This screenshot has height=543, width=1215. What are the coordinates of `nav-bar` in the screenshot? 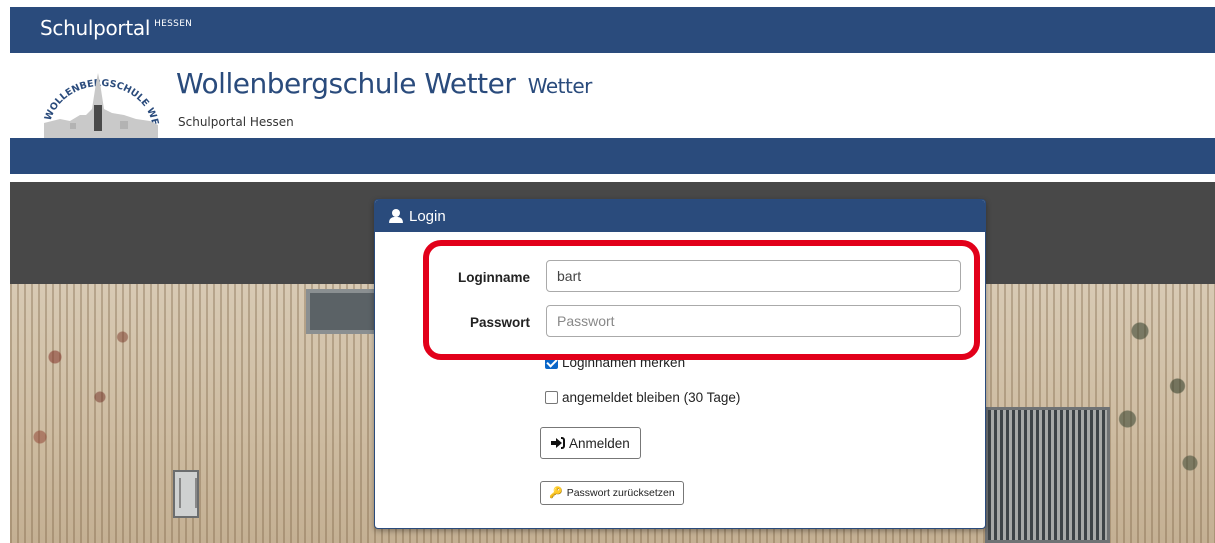 It's located at (612, 158).